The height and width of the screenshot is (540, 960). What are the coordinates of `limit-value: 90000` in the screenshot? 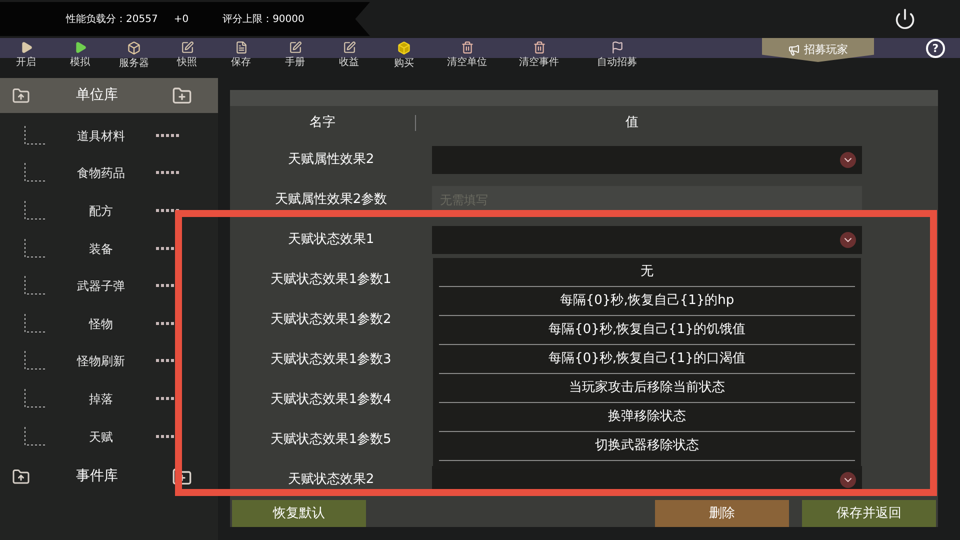 It's located at (288, 19).